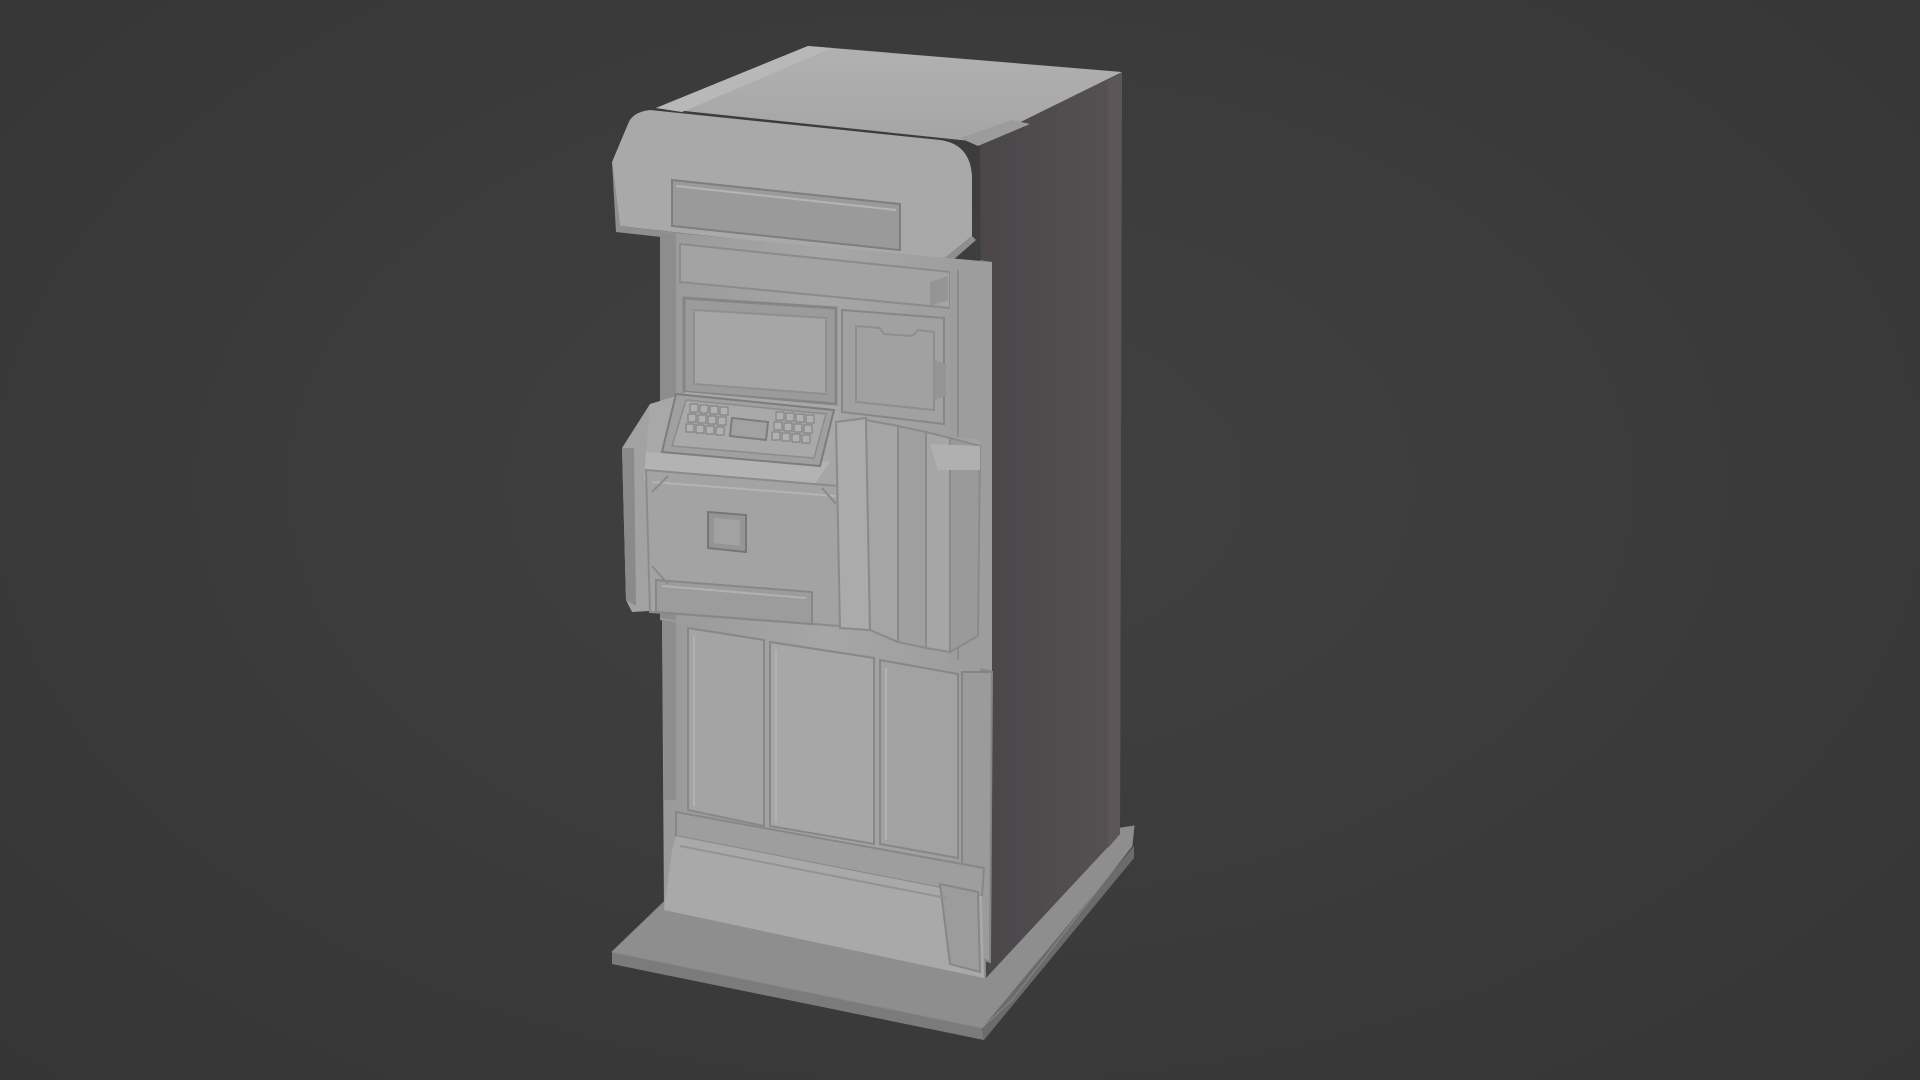 The width and height of the screenshot is (1920, 1080). What do you see at coordinates (727, 532) in the screenshot?
I see `card-slot` at bounding box center [727, 532].